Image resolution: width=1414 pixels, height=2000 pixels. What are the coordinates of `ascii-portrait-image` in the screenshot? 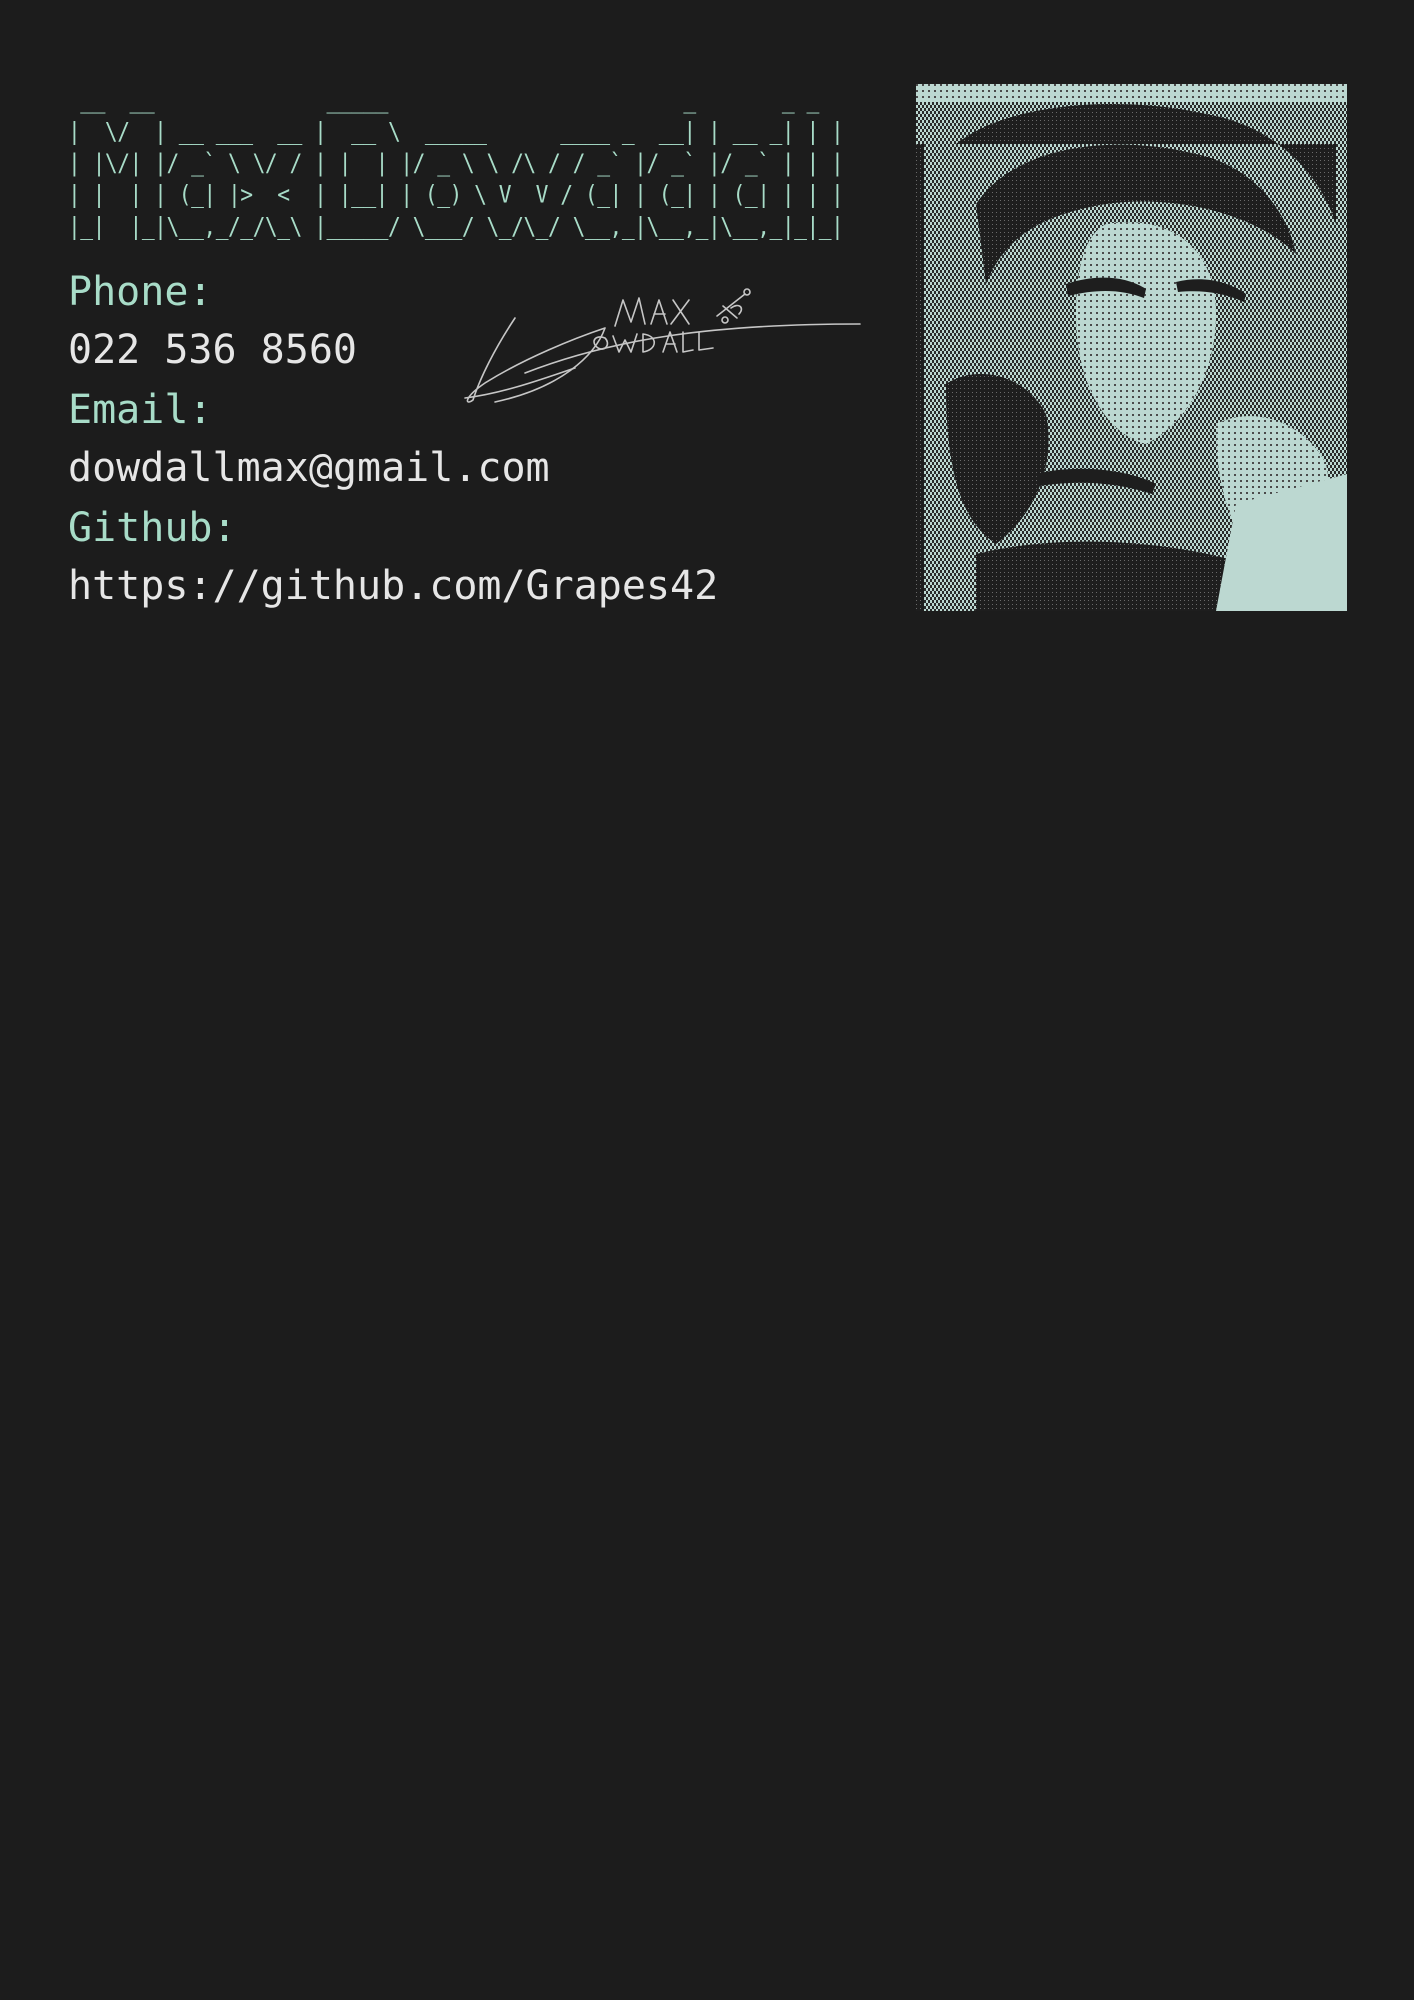 It's located at (1131, 347).